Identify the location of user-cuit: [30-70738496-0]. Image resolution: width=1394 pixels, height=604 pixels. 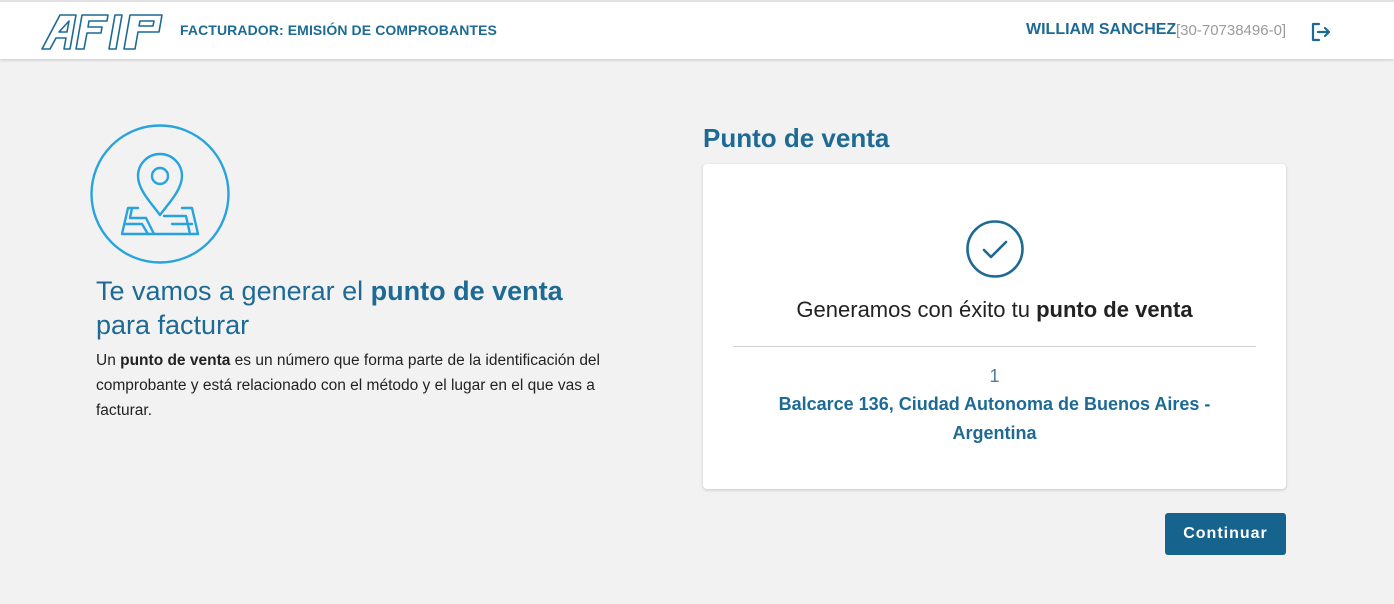
(1231, 30).